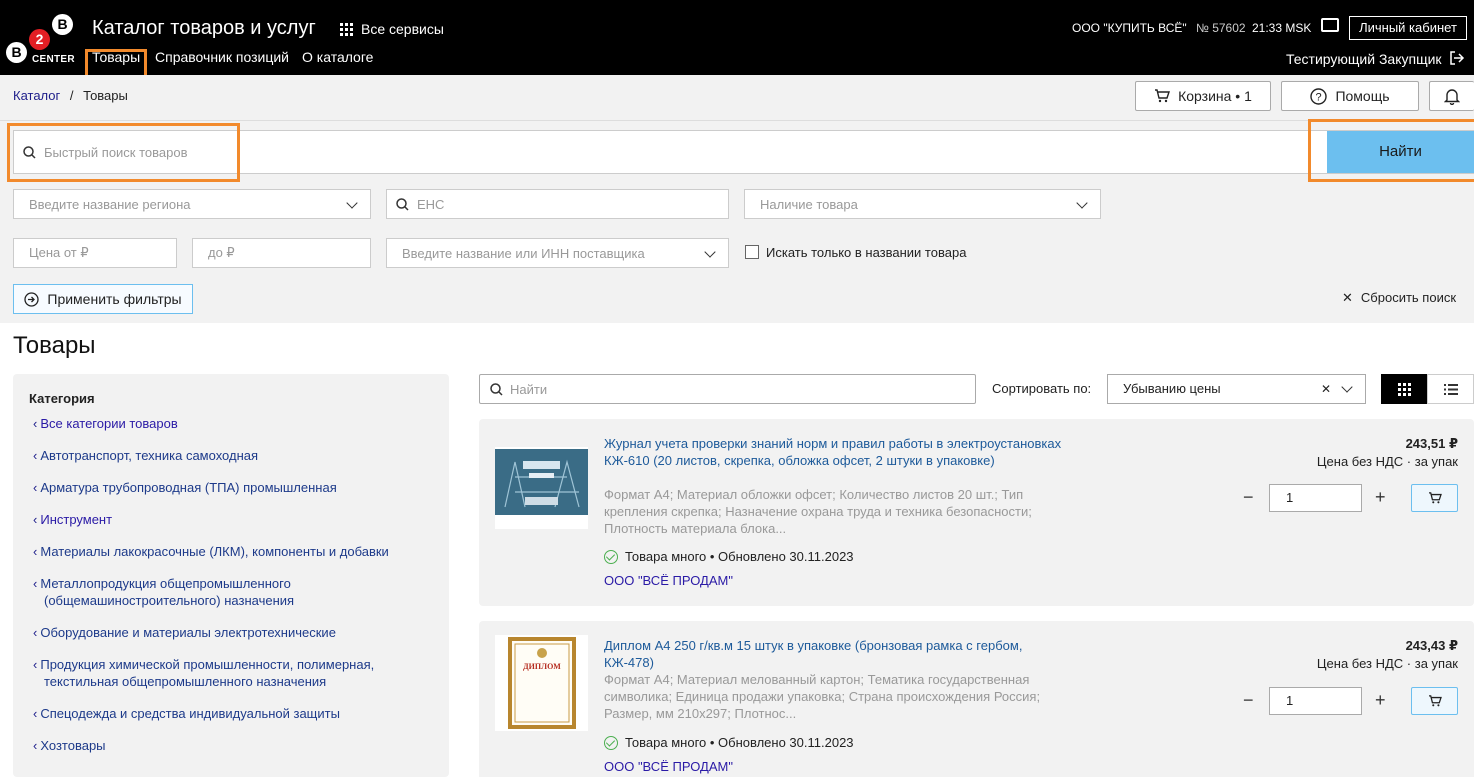 The height and width of the screenshot is (777, 1474). Describe the element at coordinates (233, 423) in the screenshot. I see `category-all: ‹ Все категории товаров` at that location.